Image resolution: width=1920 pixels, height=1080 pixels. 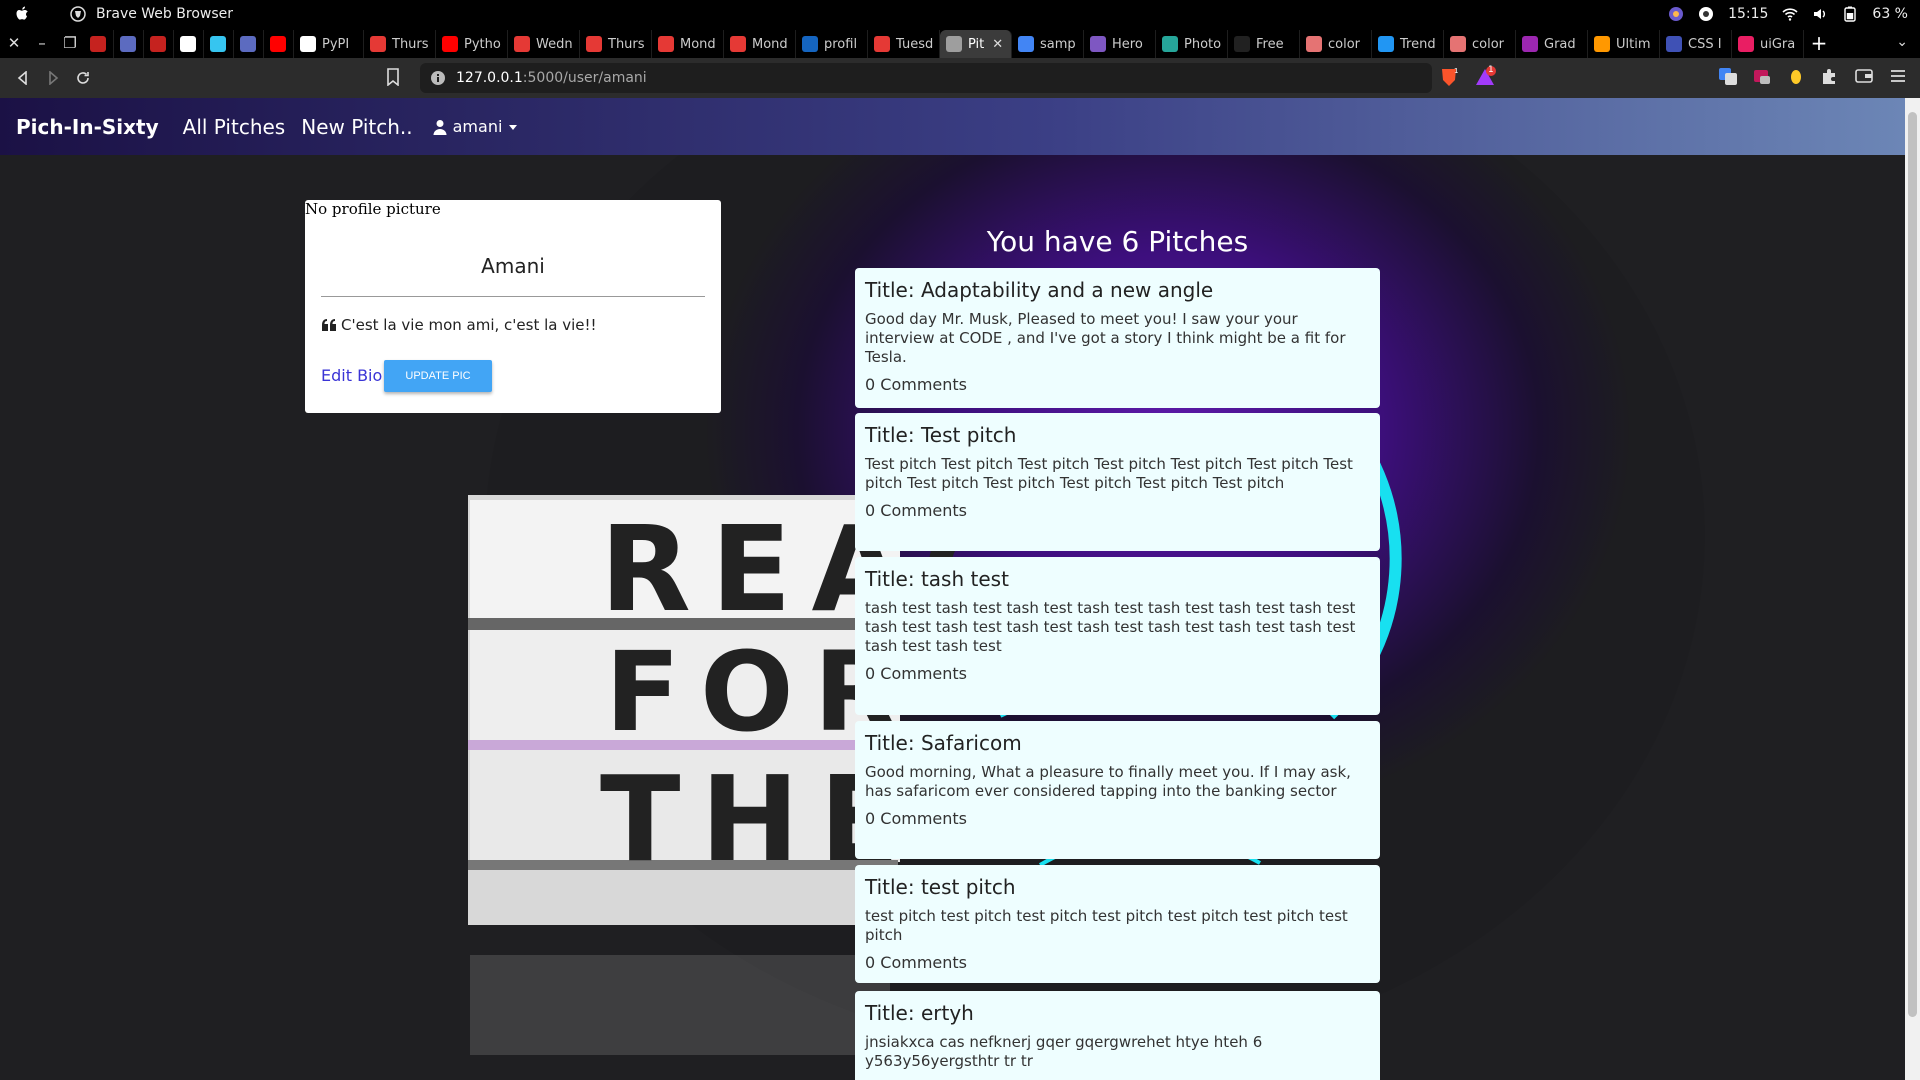 What do you see at coordinates (1762, 76) in the screenshot?
I see `extension-1-icon` at bounding box center [1762, 76].